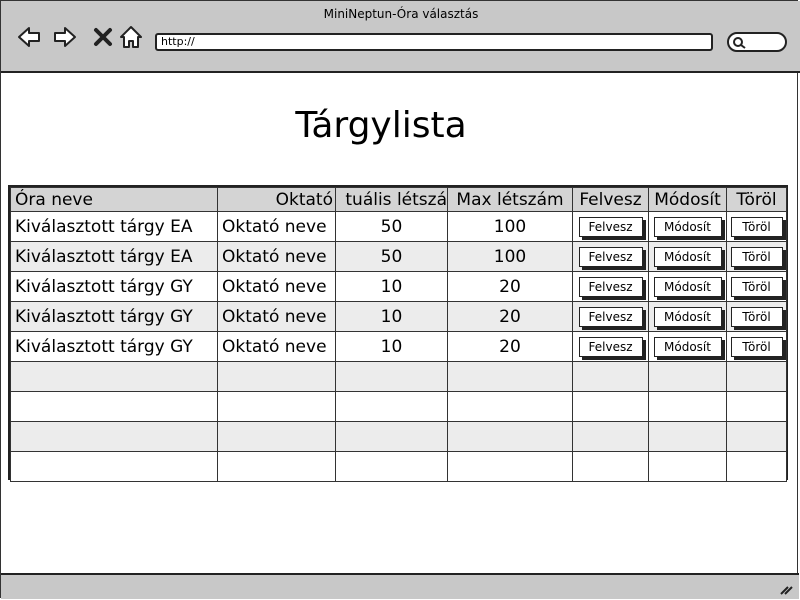 Image resolution: width=800 pixels, height=600 pixels. I want to click on column-header-add: Felvesz, so click(610, 199).